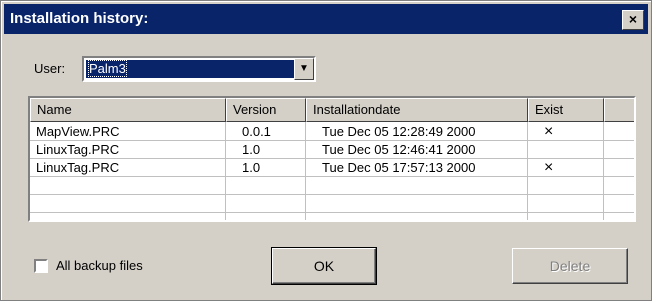 This screenshot has height=301, width=652. What do you see at coordinates (570, 266) in the screenshot?
I see `delete-button: Delete` at bounding box center [570, 266].